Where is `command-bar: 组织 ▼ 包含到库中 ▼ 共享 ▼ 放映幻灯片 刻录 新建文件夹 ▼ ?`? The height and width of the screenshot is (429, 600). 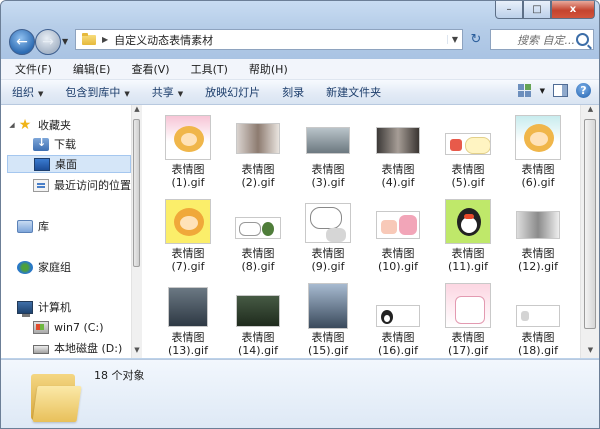
command-bar: 组织 ▼ 包含到库中 ▼ 共享 ▼ 放映幻灯片 刻录 新建文件夹 ▼ ? is located at coordinates (300, 92).